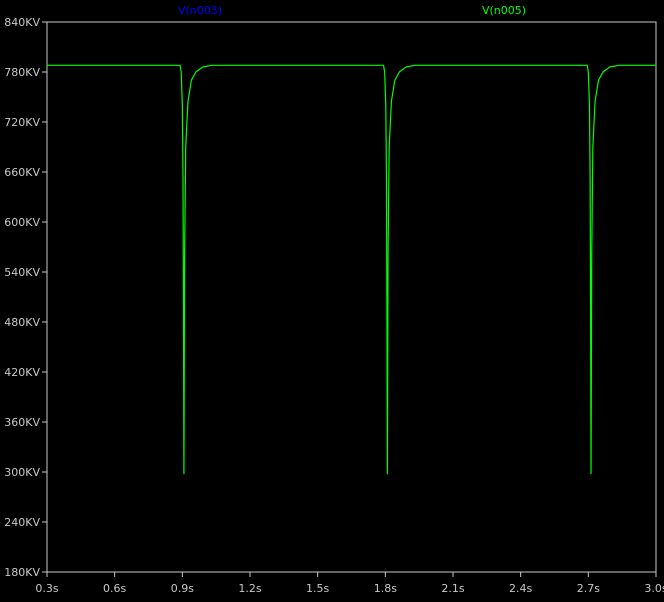  I want to click on x-tick-label: 1.5s, so click(317, 588).